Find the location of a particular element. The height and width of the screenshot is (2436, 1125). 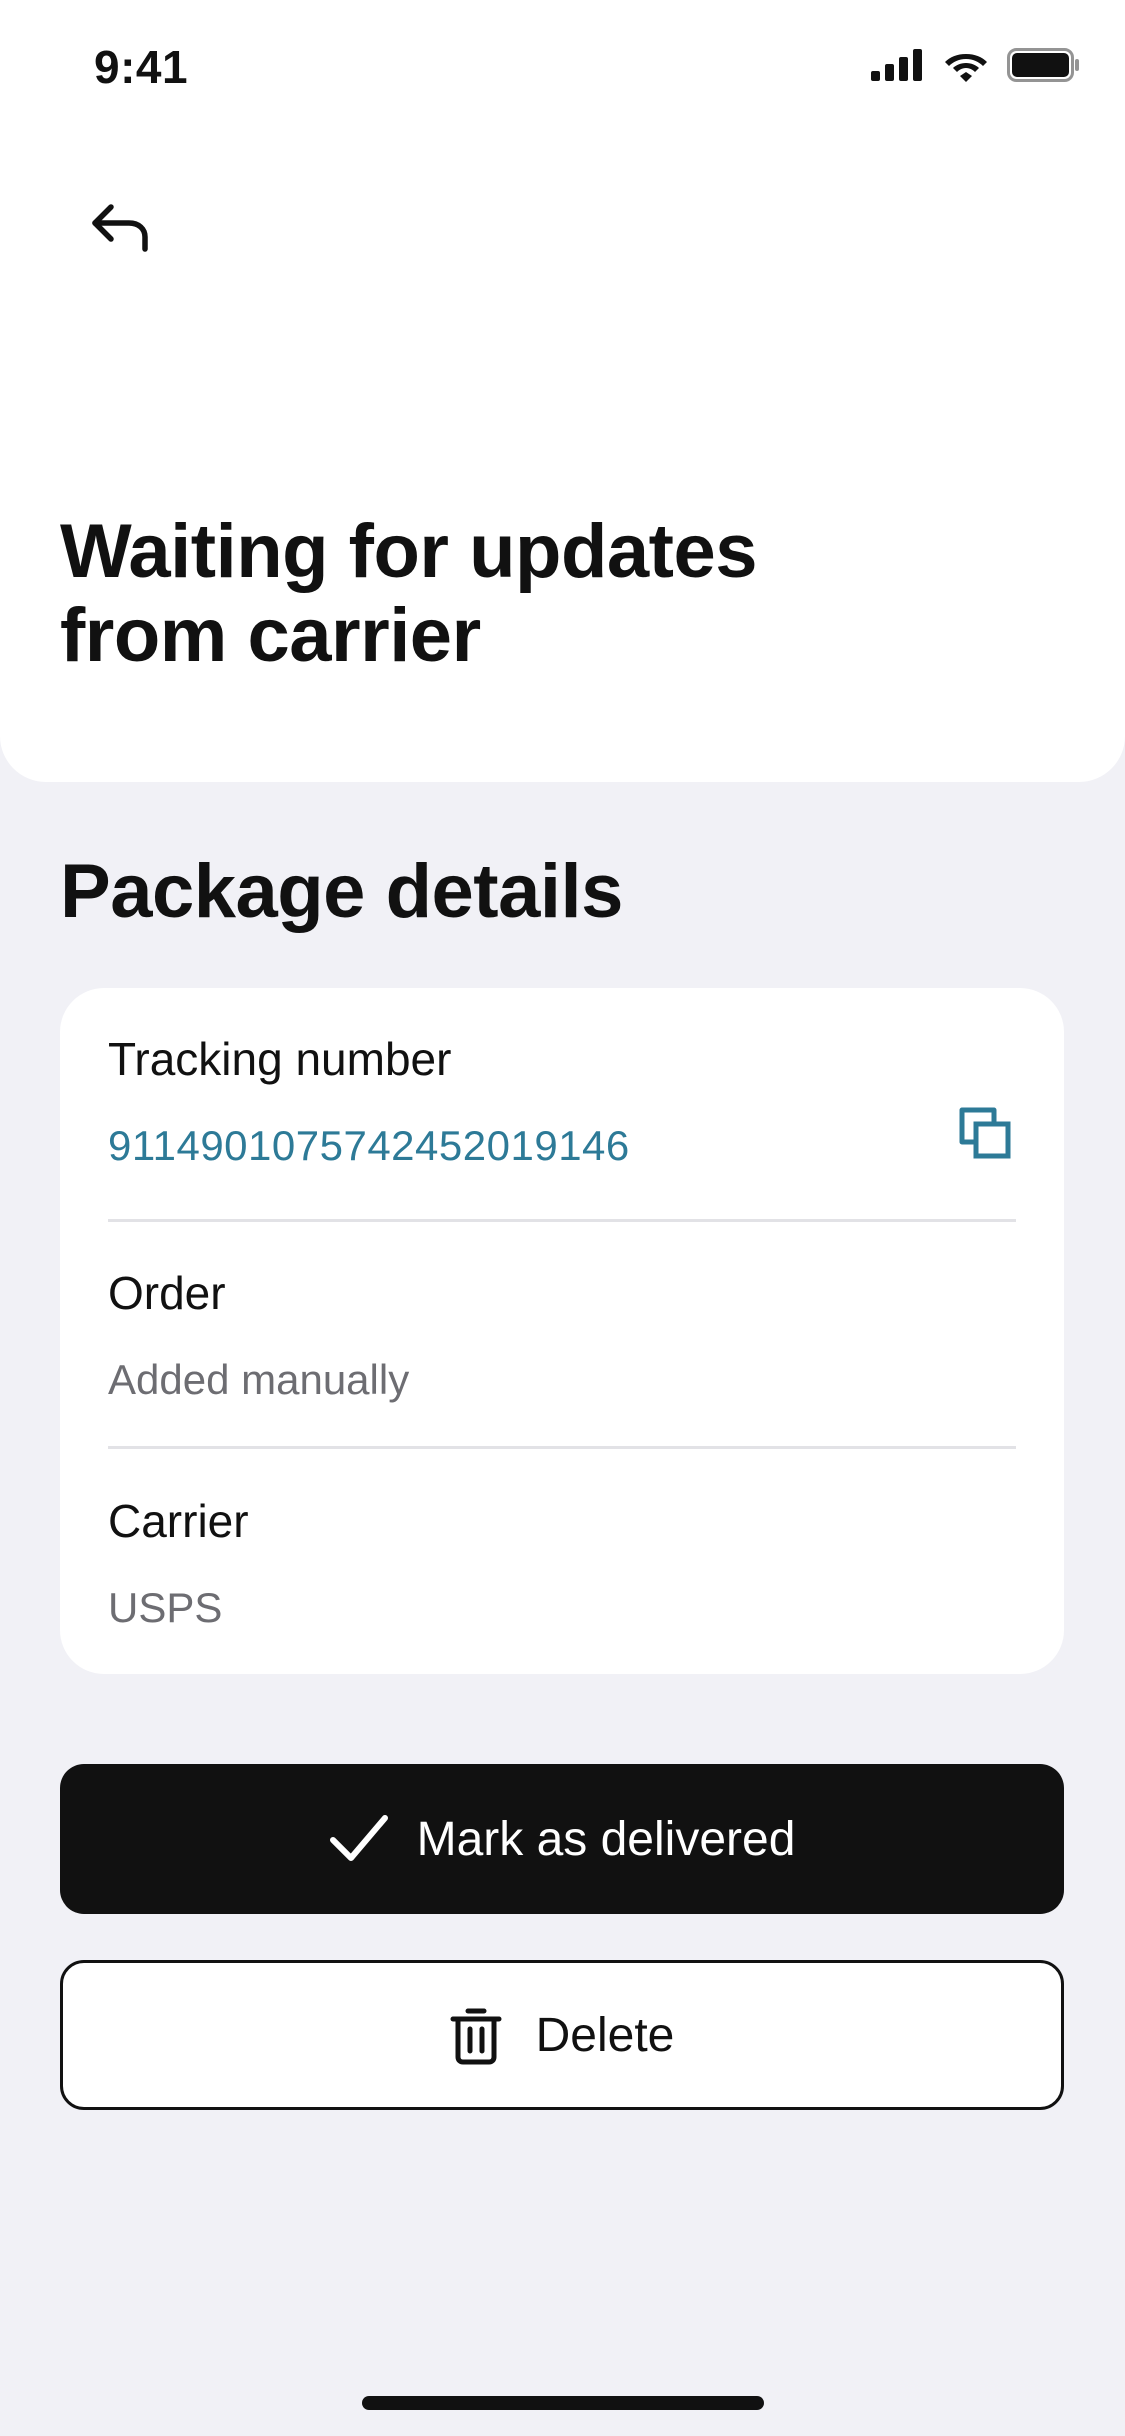

trash-icon is located at coordinates (476, 2036).